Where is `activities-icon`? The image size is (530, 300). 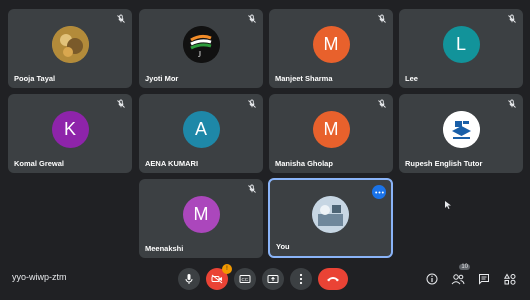
activities-icon is located at coordinates (510, 279).